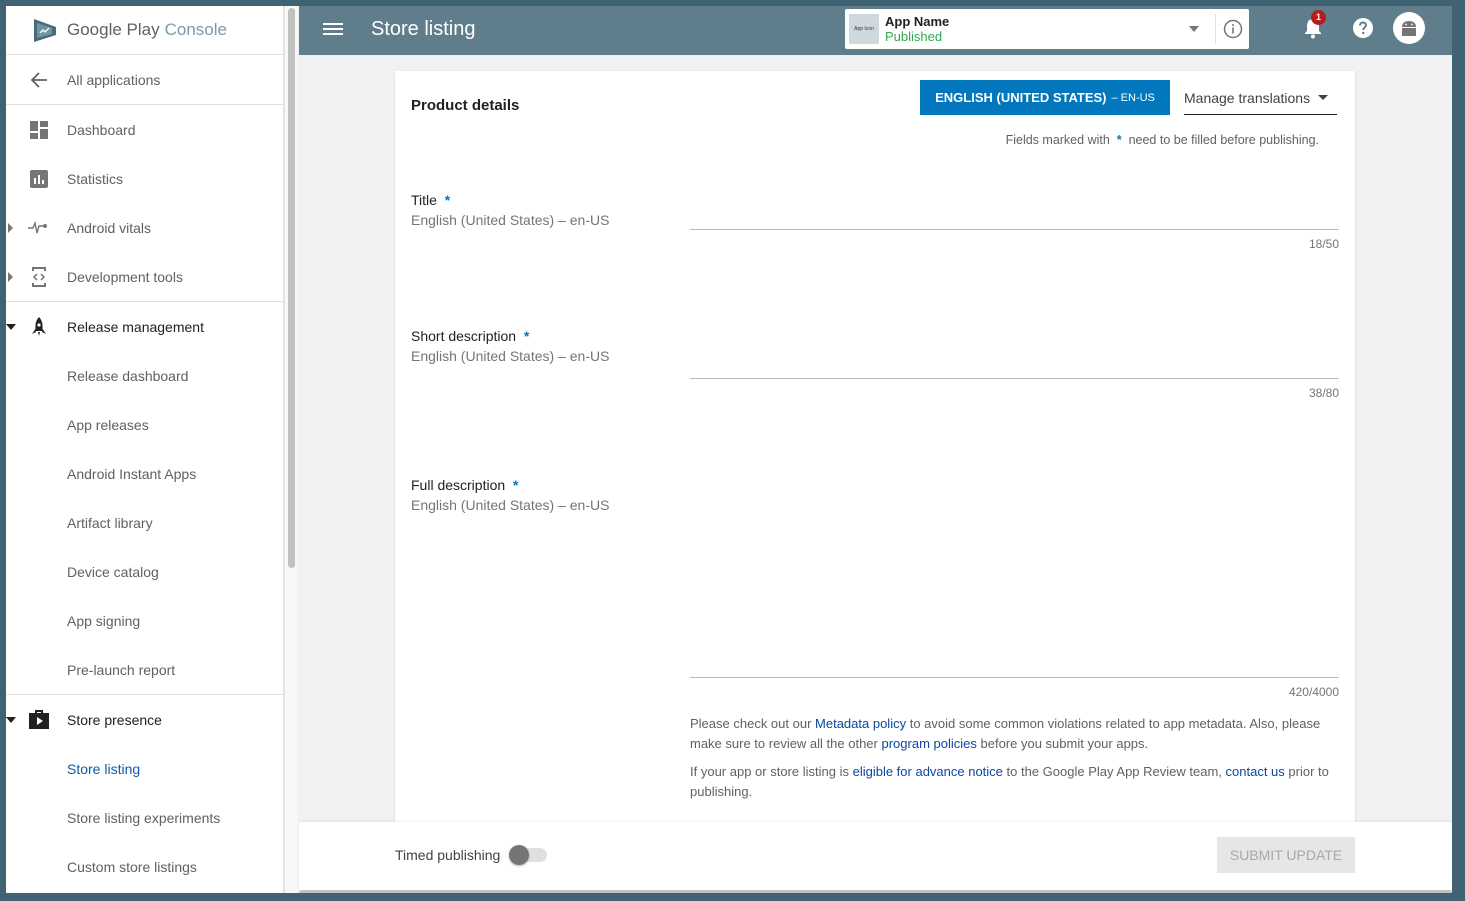 This screenshot has height=901, width=1465. What do you see at coordinates (1014, 212) in the screenshot?
I see `title-input` at bounding box center [1014, 212].